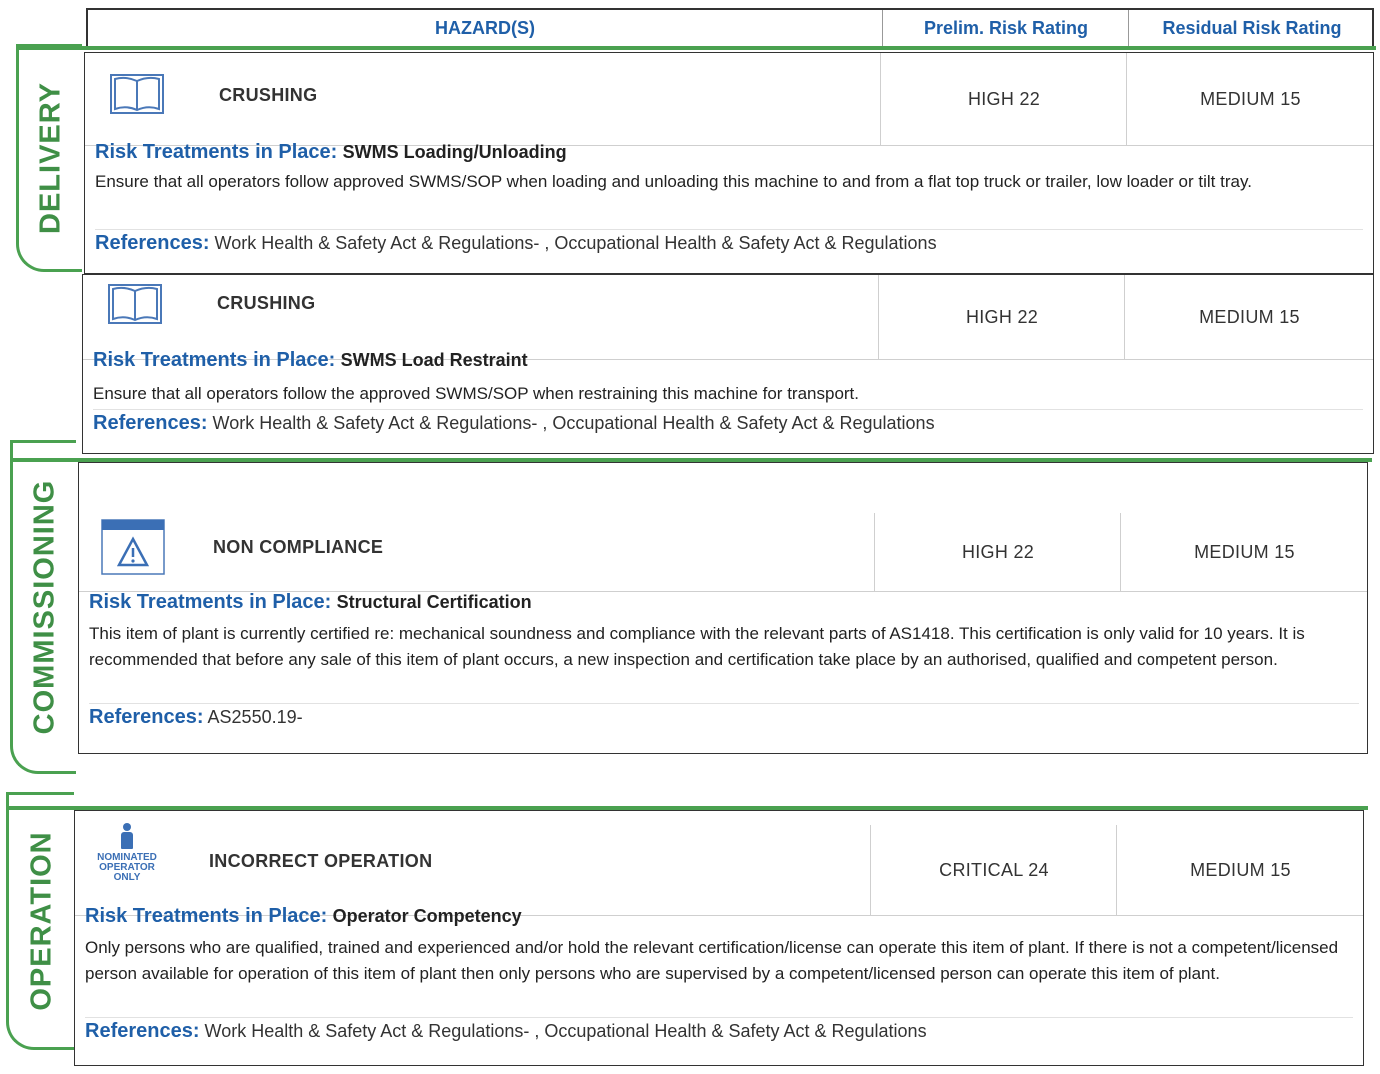  Describe the element at coordinates (696, 48) in the screenshot. I see `section-divider-delivery` at that location.